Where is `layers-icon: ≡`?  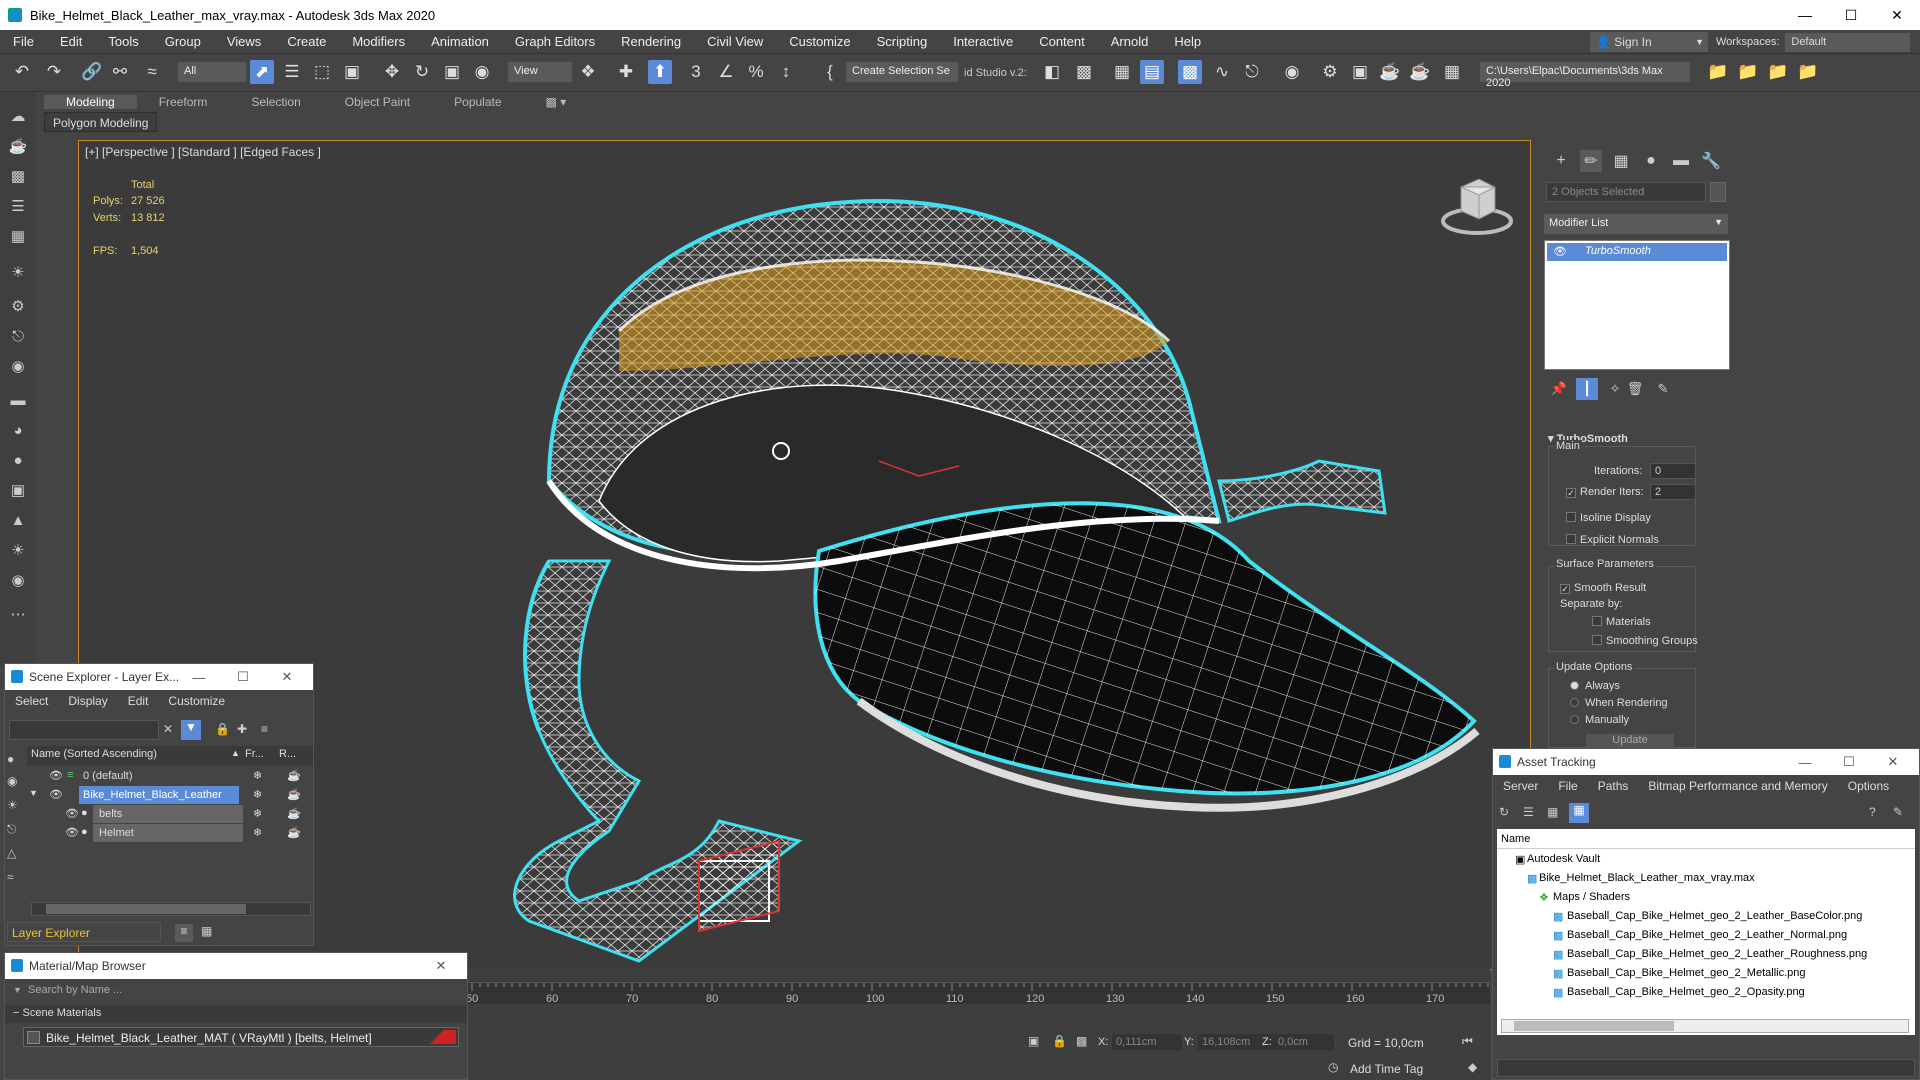 layers-icon: ≡ is located at coordinates (264, 729).